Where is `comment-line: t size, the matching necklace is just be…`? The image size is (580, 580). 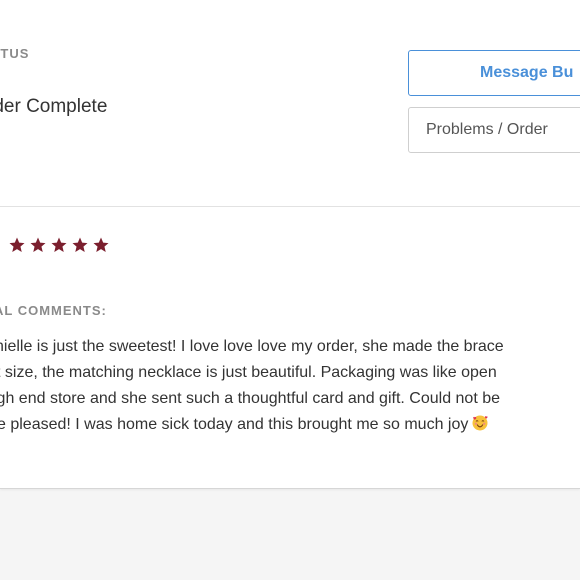 comment-line: t size, the matching necklace is just be… is located at coordinates (248, 372).